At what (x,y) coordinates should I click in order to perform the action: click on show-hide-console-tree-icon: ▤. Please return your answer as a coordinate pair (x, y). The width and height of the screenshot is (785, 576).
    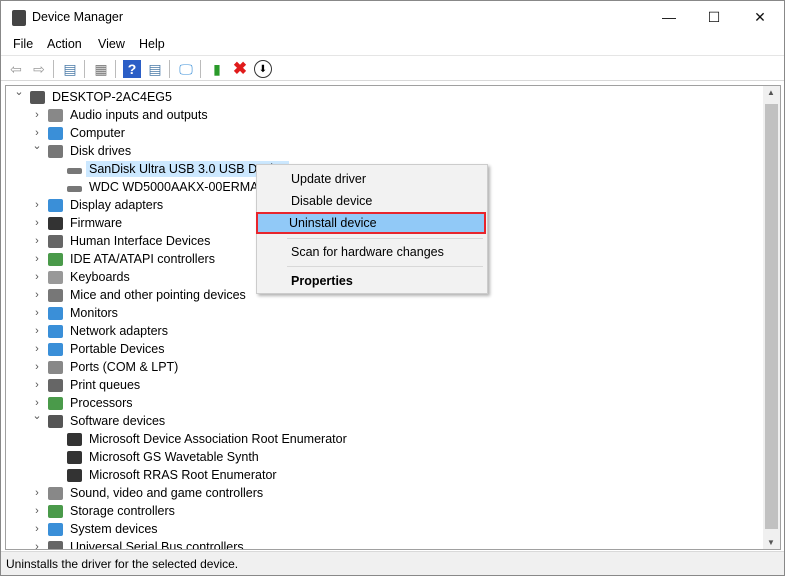
    Looking at the image, I should click on (70, 69).